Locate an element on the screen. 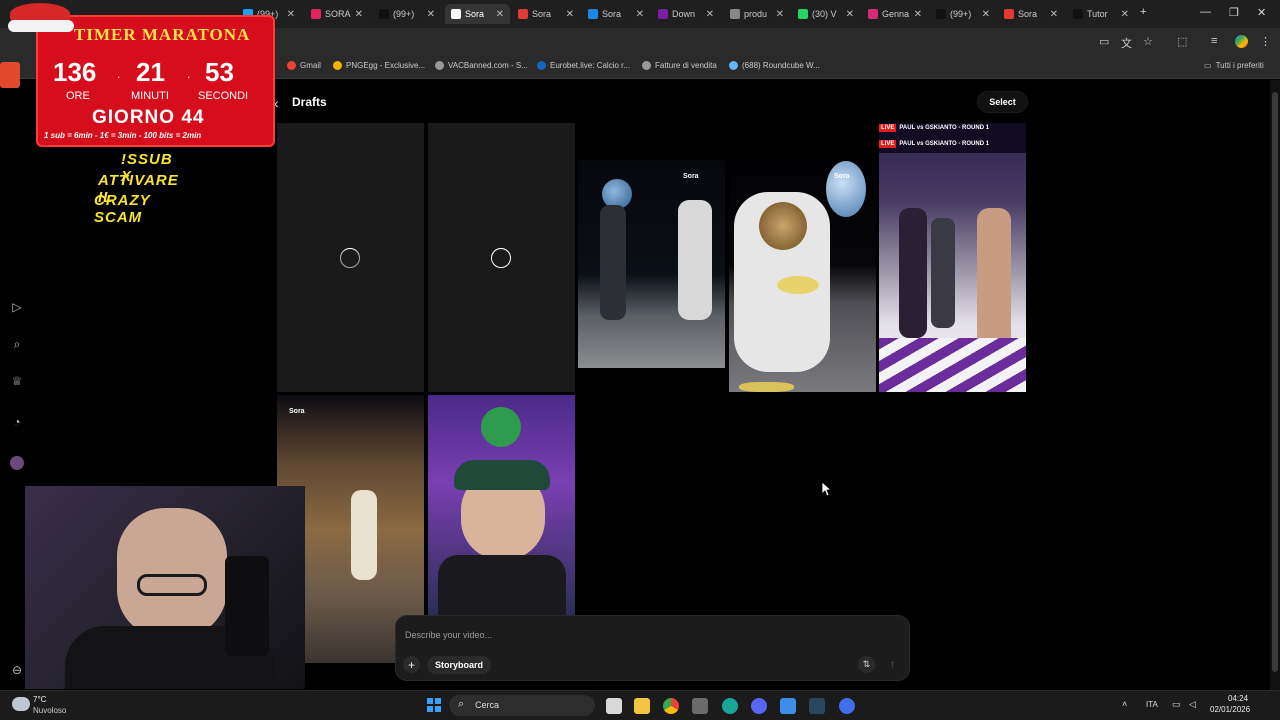 This screenshot has height=720, width=1280. discord-icon is located at coordinates (759, 706).